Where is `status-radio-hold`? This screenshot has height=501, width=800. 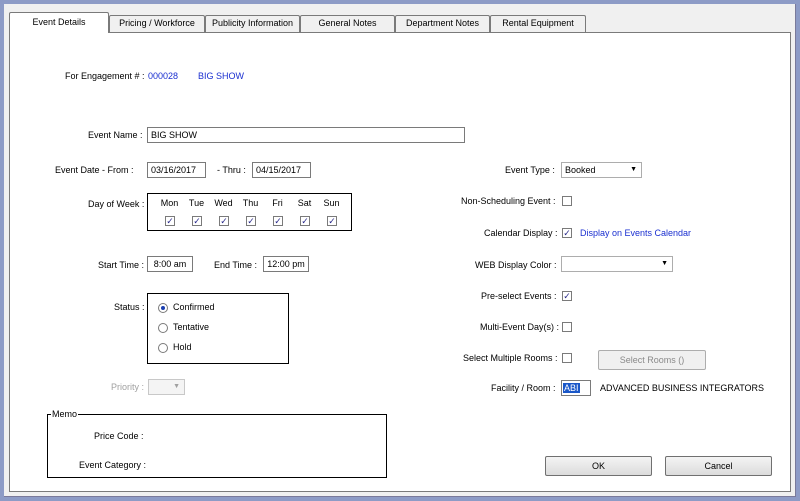 status-radio-hold is located at coordinates (163, 348).